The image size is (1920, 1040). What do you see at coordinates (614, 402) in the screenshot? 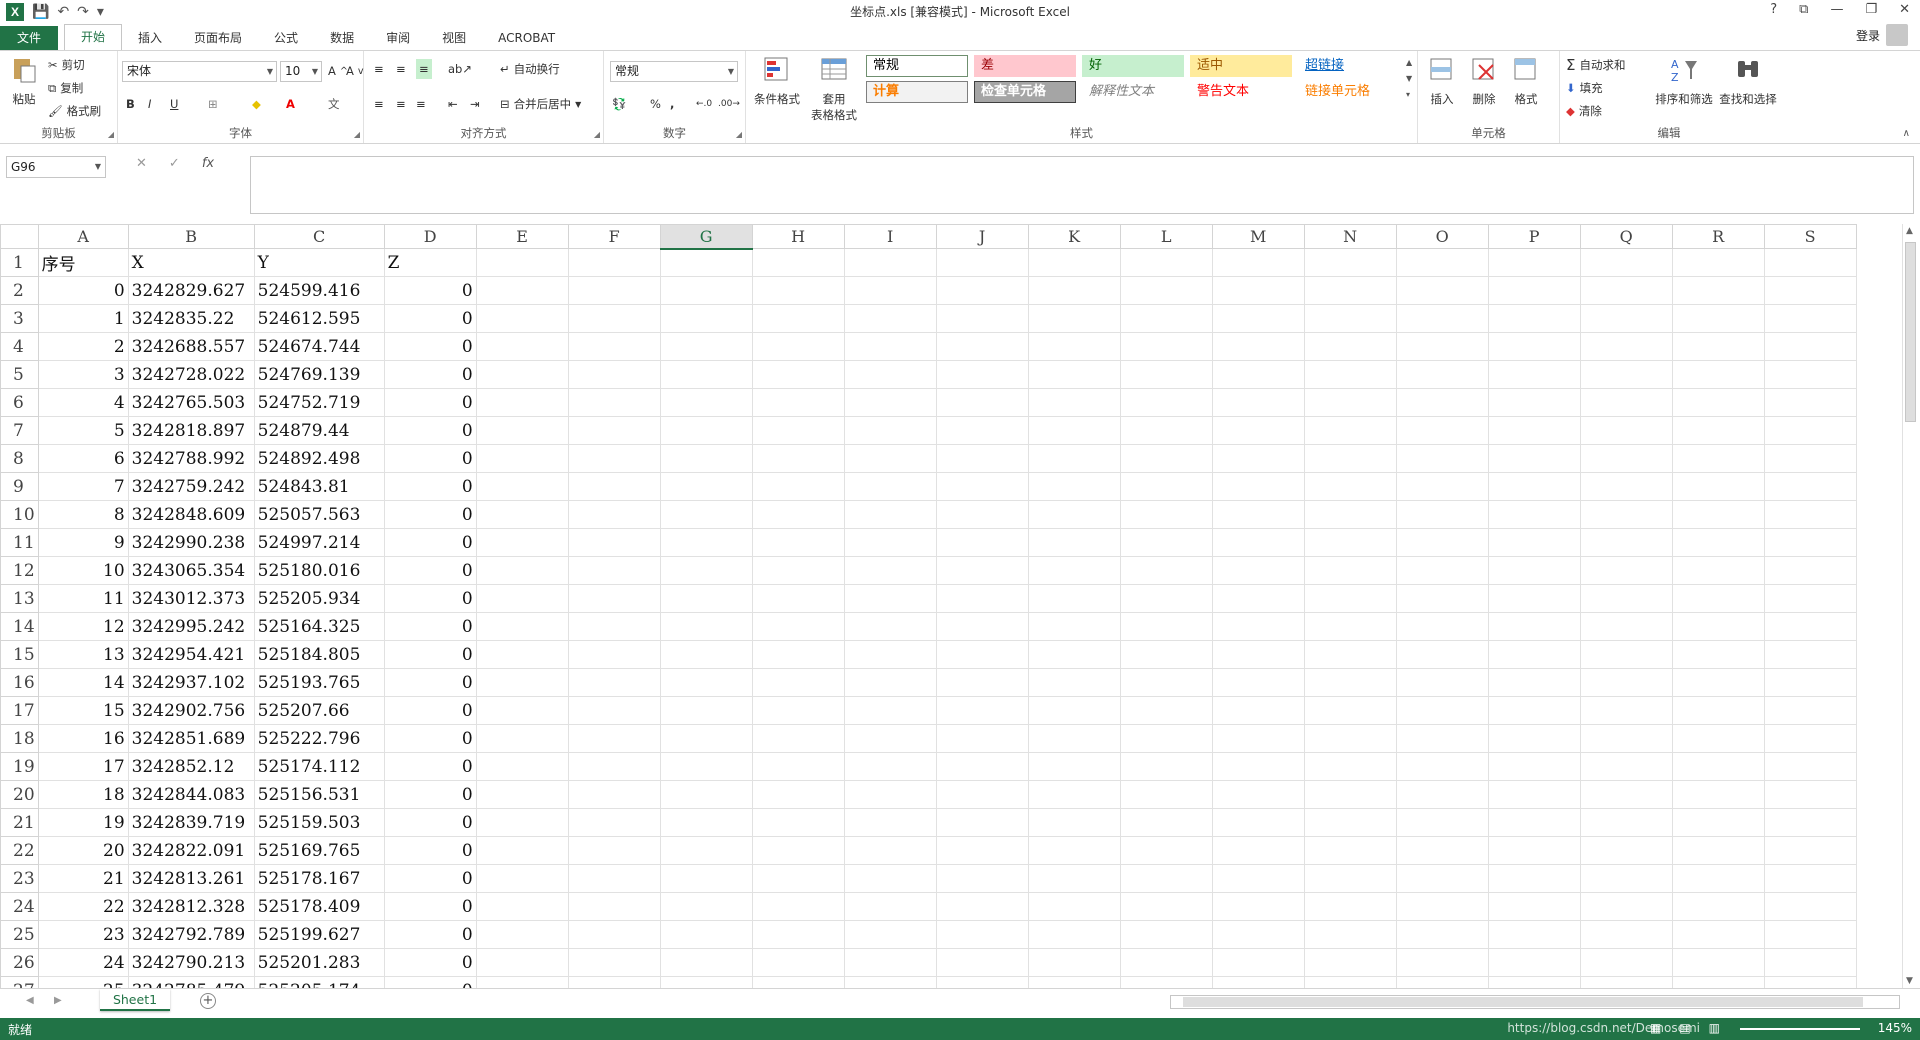
I see `cell-f6` at bounding box center [614, 402].